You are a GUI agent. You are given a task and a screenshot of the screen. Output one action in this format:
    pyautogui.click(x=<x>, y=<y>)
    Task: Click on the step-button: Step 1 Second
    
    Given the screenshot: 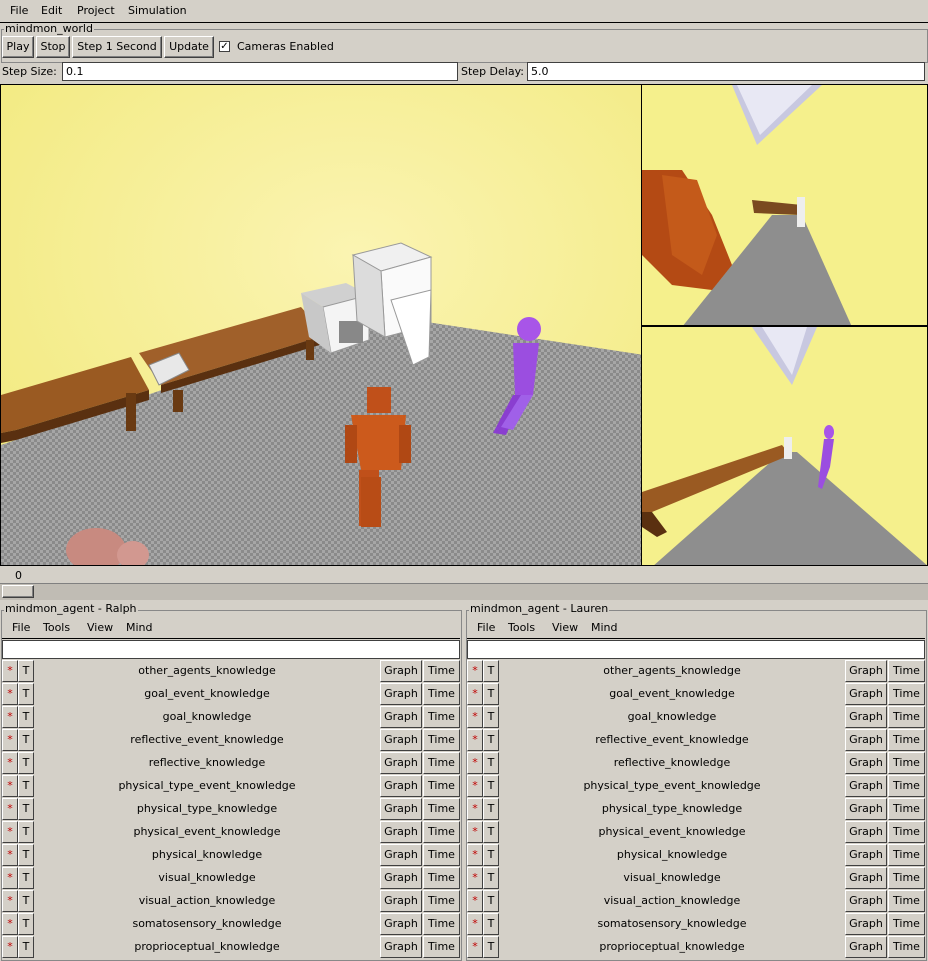 What is the action you would take?
    pyautogui.click(x=117, y=47)
    